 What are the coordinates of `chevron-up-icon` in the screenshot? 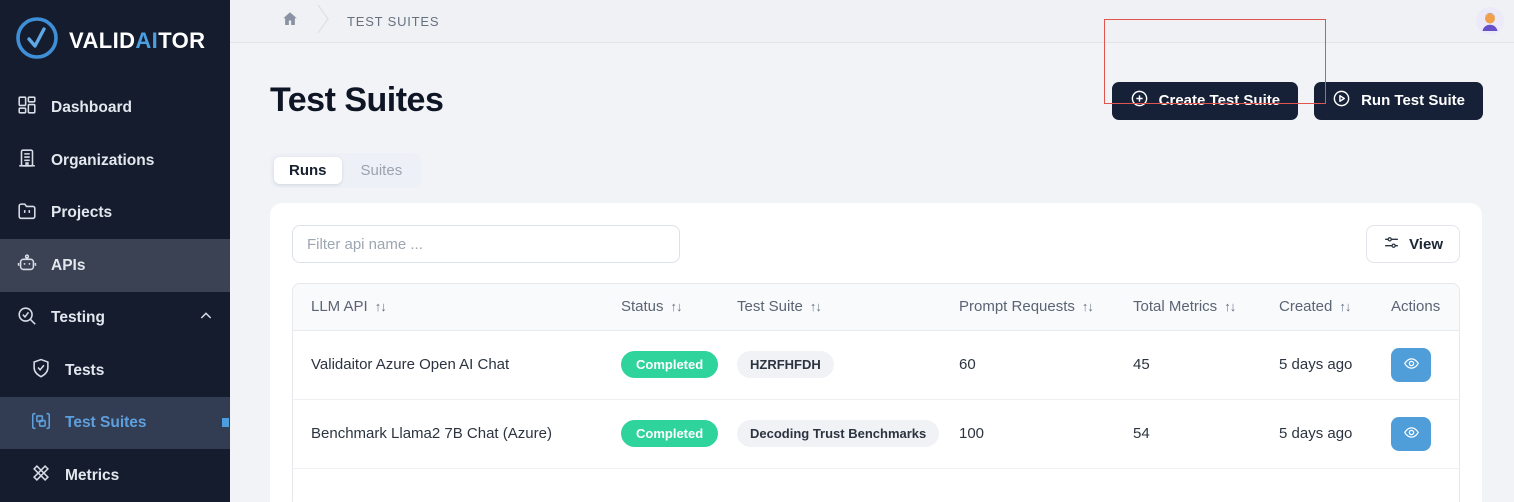 It's located at (206, 318).